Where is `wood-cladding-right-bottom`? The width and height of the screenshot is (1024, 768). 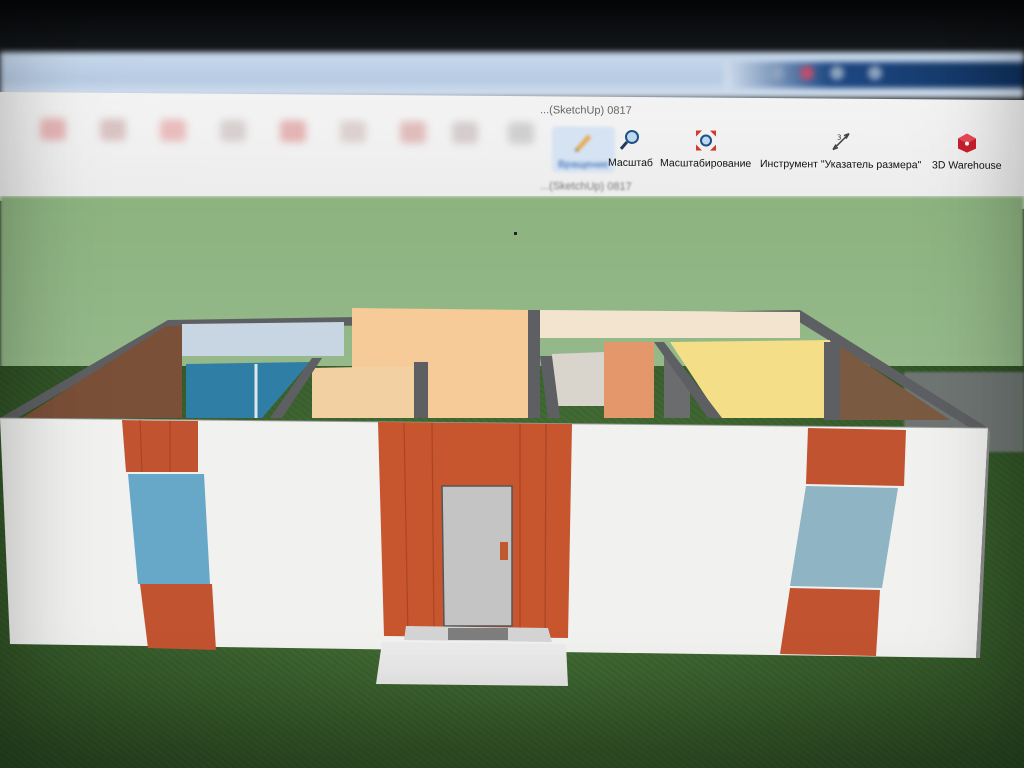
wood-cladding-right-bottom is located at coordinates (830, 622).